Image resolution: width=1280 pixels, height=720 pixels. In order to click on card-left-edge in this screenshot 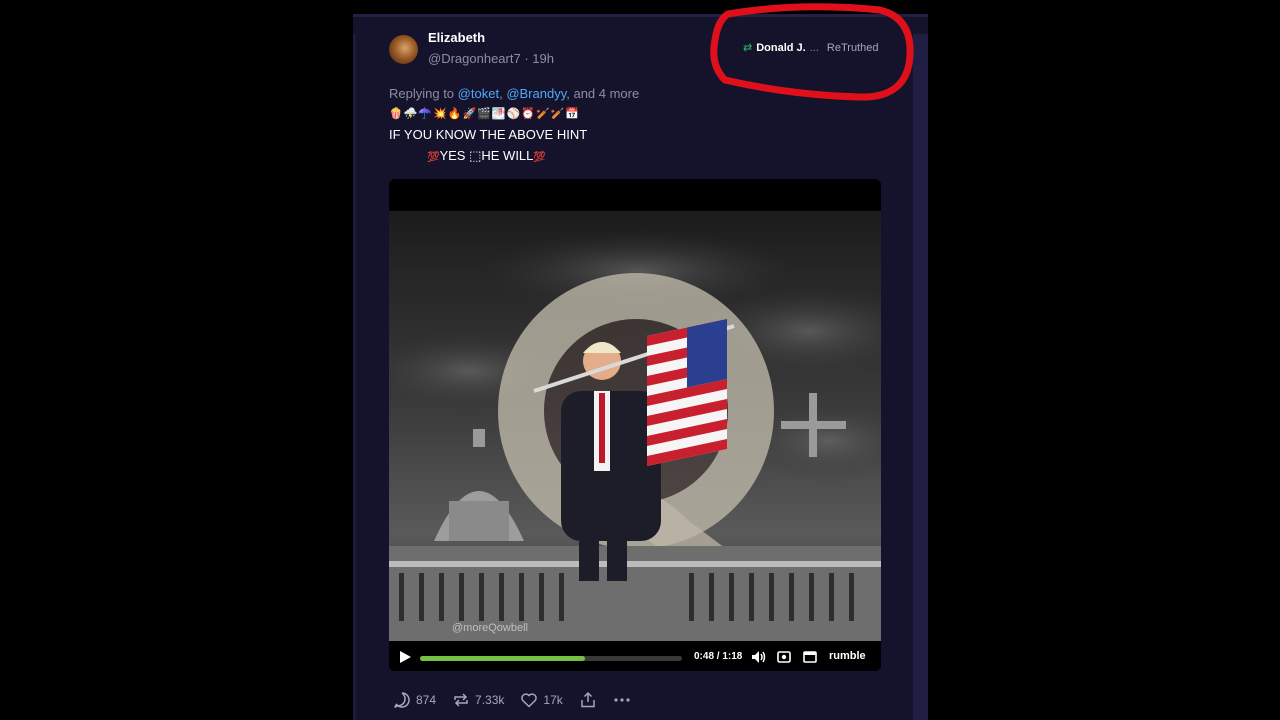, I will do `click(354, 377)`.